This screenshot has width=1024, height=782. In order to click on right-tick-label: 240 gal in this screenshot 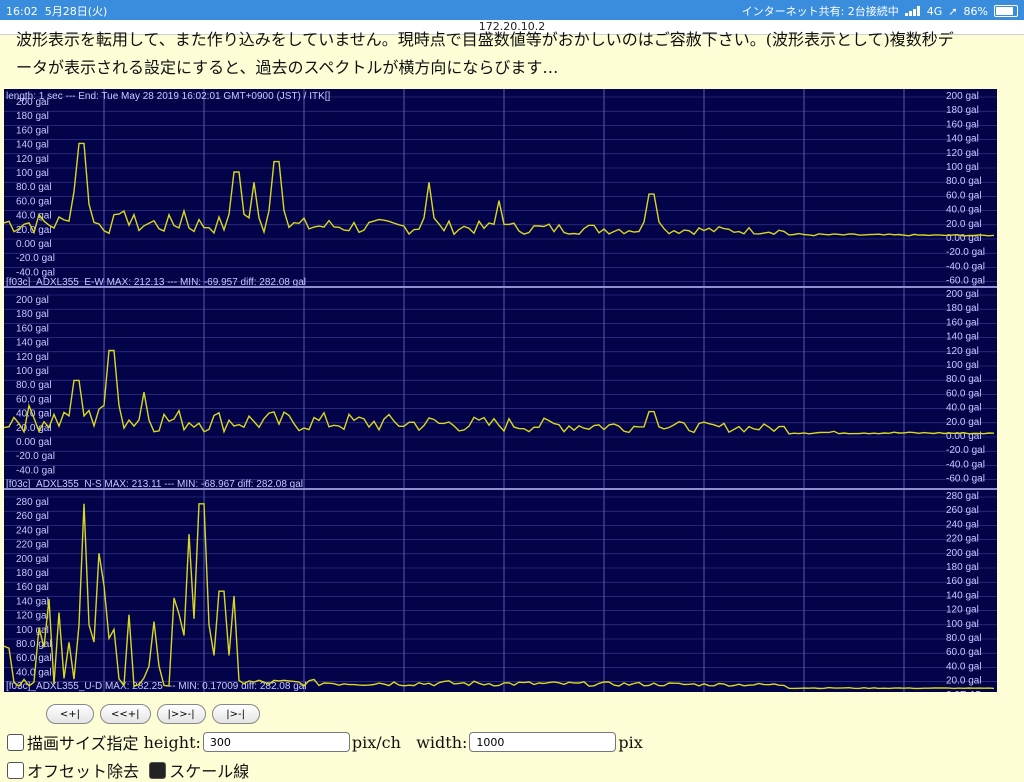, I will do `click(962, 524)`.